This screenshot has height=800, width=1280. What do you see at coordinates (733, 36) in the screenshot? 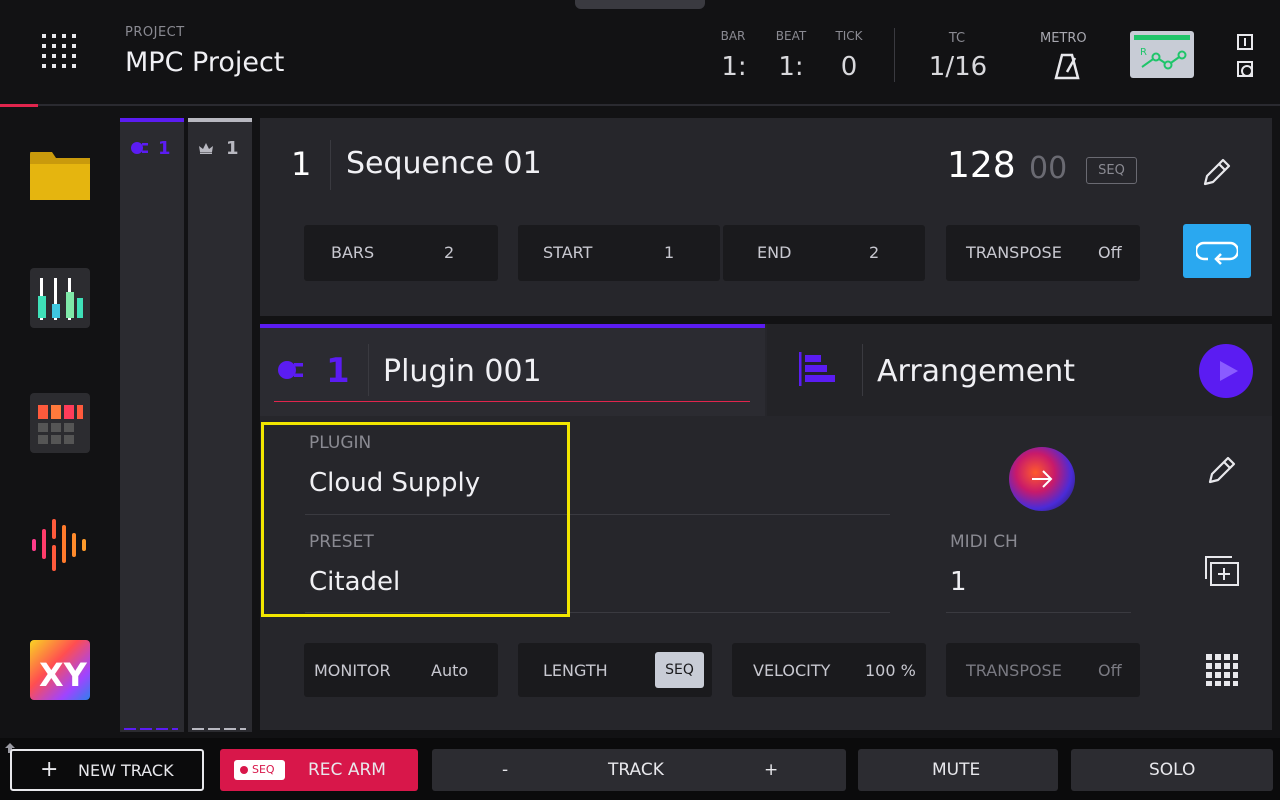
I see `bar-label: BAR` at bounding box center [733, 36].